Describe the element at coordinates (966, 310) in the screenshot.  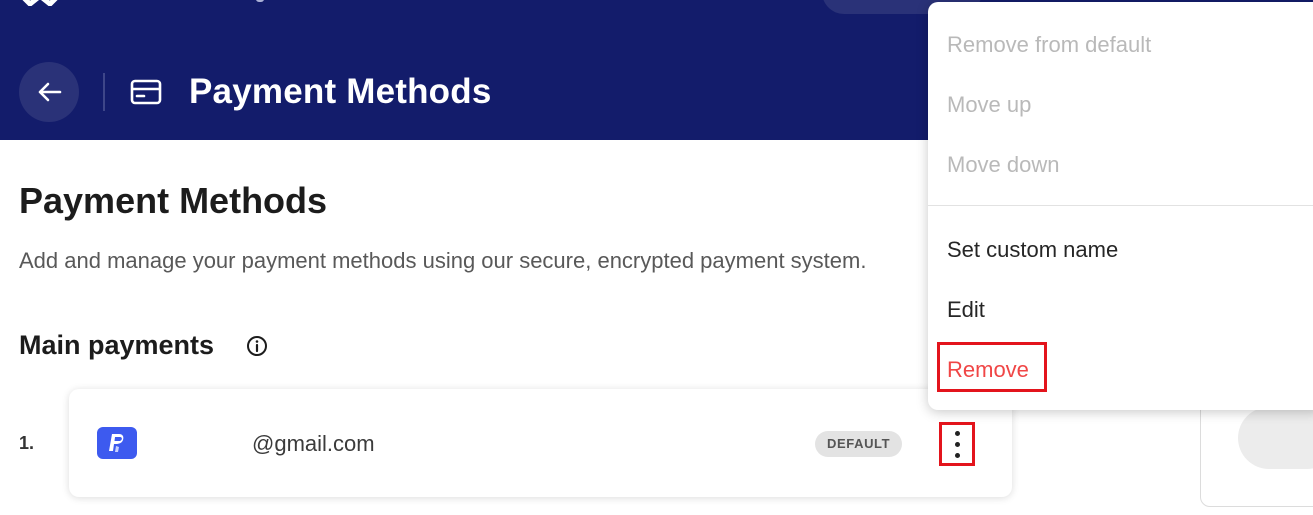
I see `menu-item-edit: Edit` at that location.